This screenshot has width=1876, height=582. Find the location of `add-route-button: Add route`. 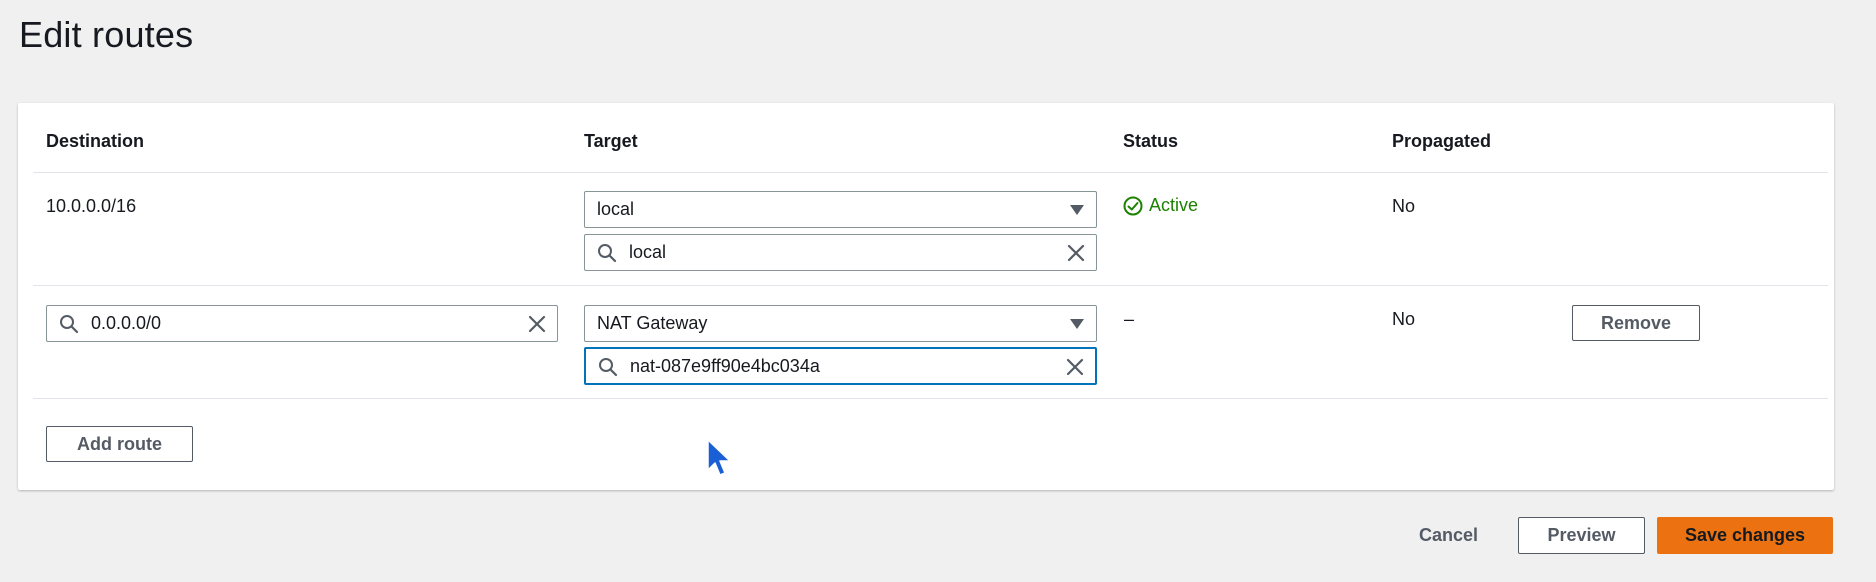

add-route-button: Add route is located at coordinates (119, 444).